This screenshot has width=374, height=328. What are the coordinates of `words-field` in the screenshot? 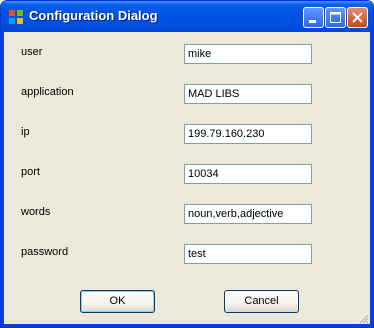 It's located at (248, 214).